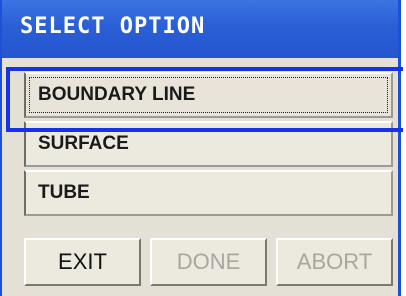 This screenshot has width=406, height=296. I want to click on abort-button: ABORT, so click(334, 262).